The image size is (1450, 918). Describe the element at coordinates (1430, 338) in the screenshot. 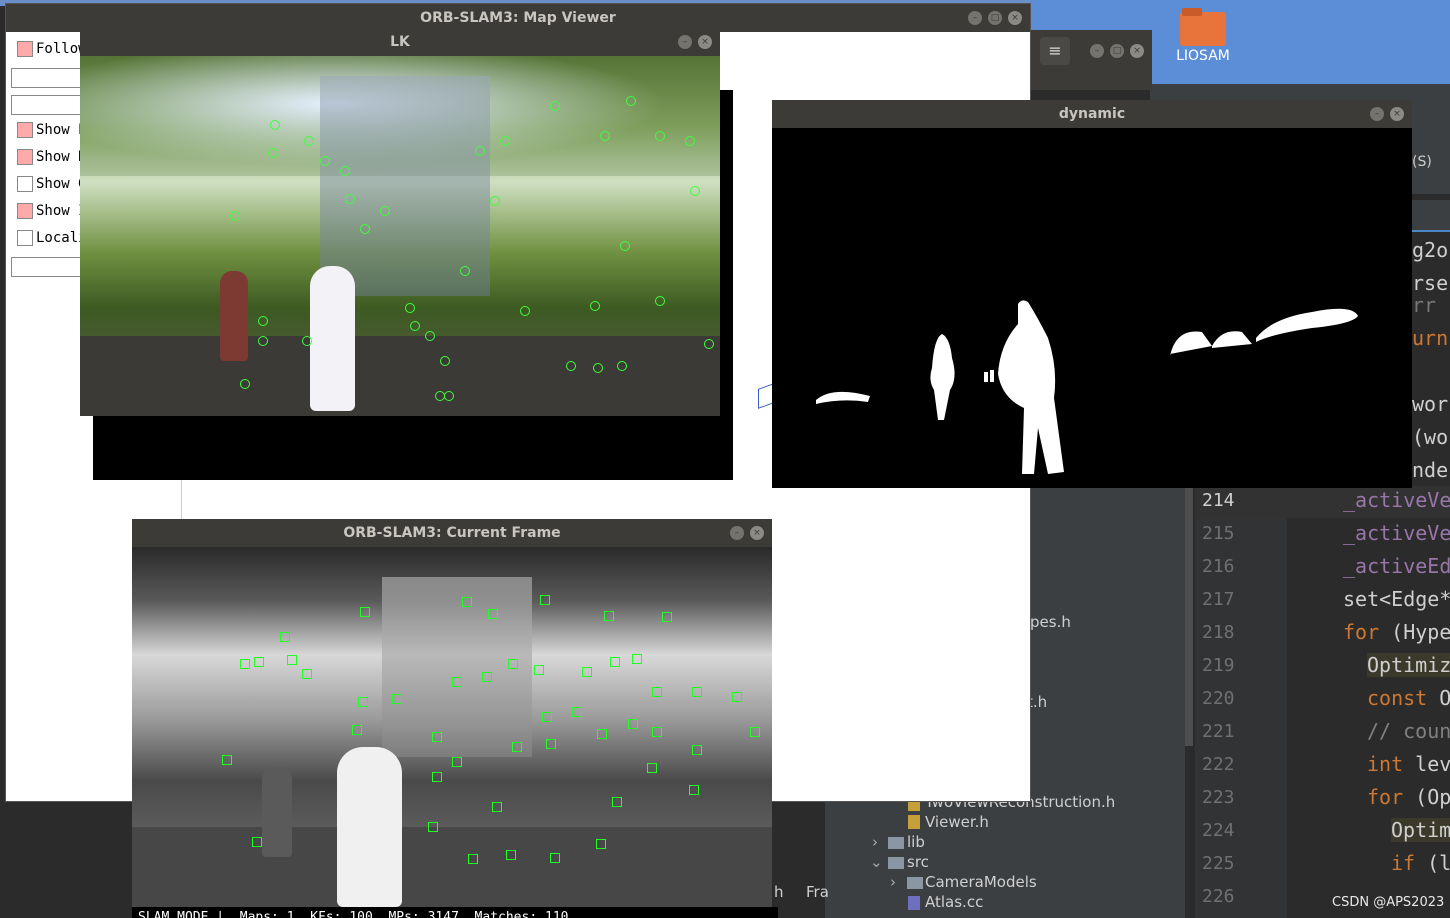

I see `code-fragment-4: urn` at that location.